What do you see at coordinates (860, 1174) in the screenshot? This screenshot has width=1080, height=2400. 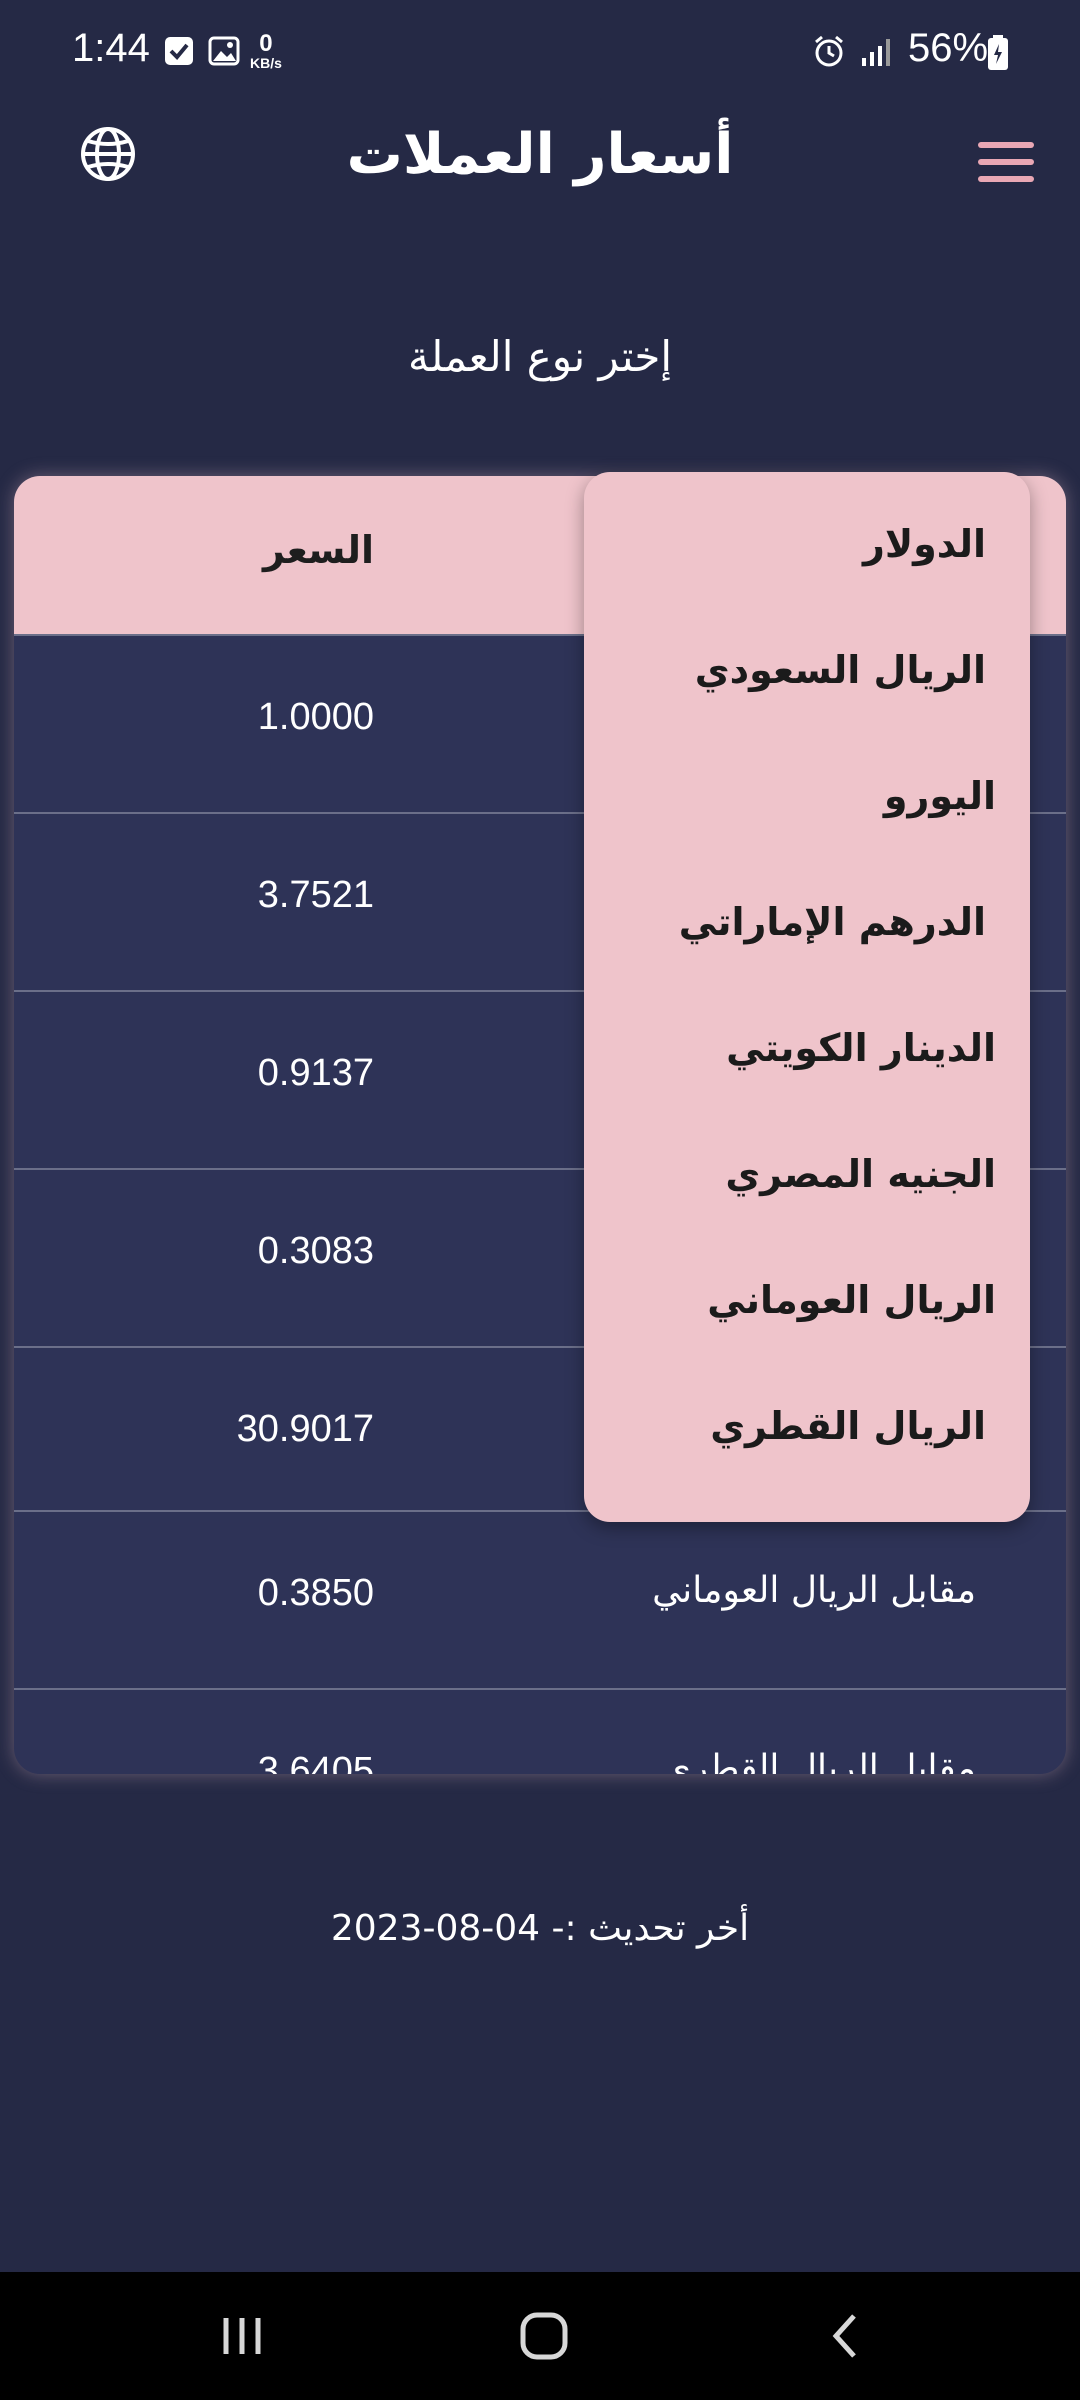 I see `dropdown-option: الجنيه المصري` at bounding box center [860, 1174].